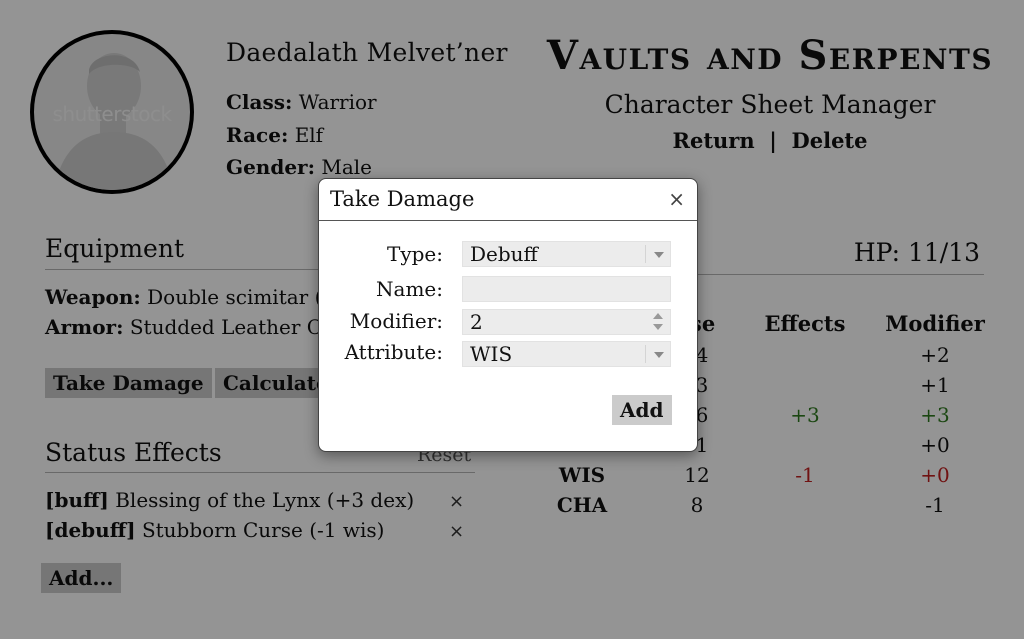 This screenshot has height=639, width=1024. Describe the element at coordinates (491, 354) in the screenshot. I see `attribute-select-value: WIS` at that location.